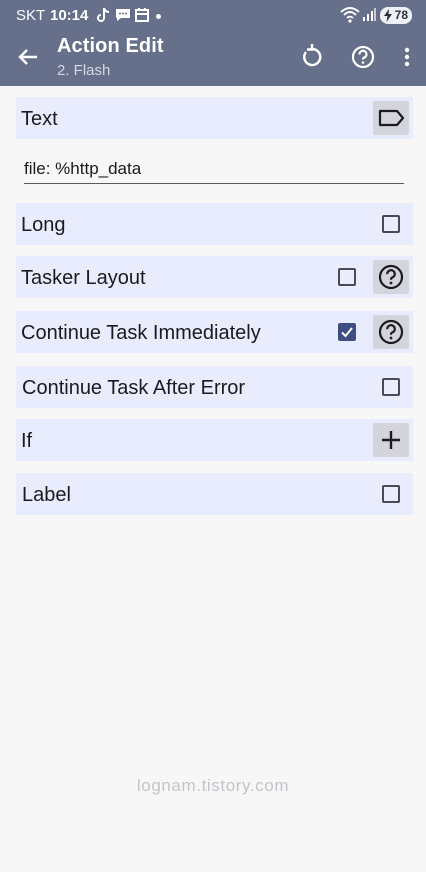 The image size is (426, 872). Describe the element at coordinates (213, 58) in the screenshot. I see `app-bar: Action Edit 2. Flash` at that location.